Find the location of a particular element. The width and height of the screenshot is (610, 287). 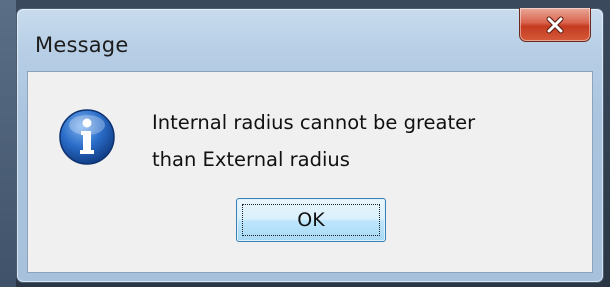

close-button is located at coordinates (555, 25).